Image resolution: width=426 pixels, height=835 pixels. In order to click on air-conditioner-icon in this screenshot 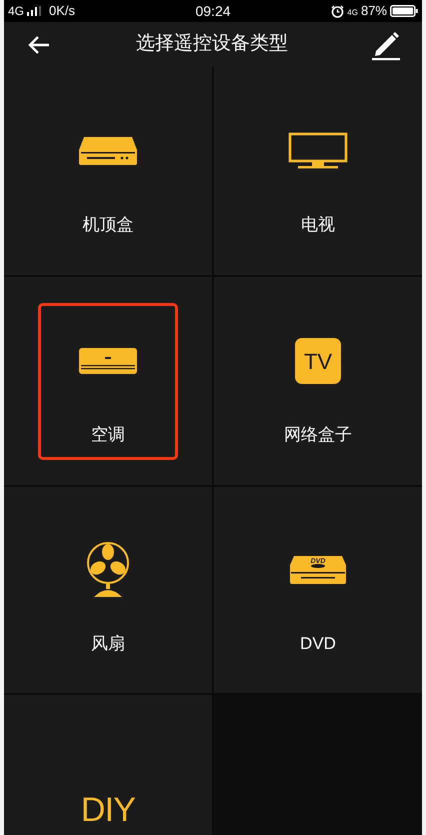, I will do `click(108, 361)`.